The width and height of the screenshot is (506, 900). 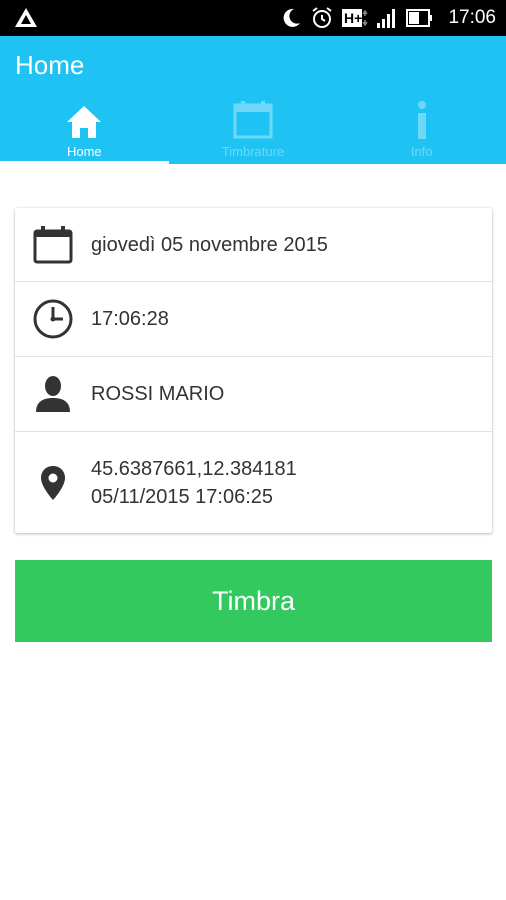 I want to click on location-row: 45.6387661,12.384181 05/11/2015 17:06:25, so click(x=253, y=482).